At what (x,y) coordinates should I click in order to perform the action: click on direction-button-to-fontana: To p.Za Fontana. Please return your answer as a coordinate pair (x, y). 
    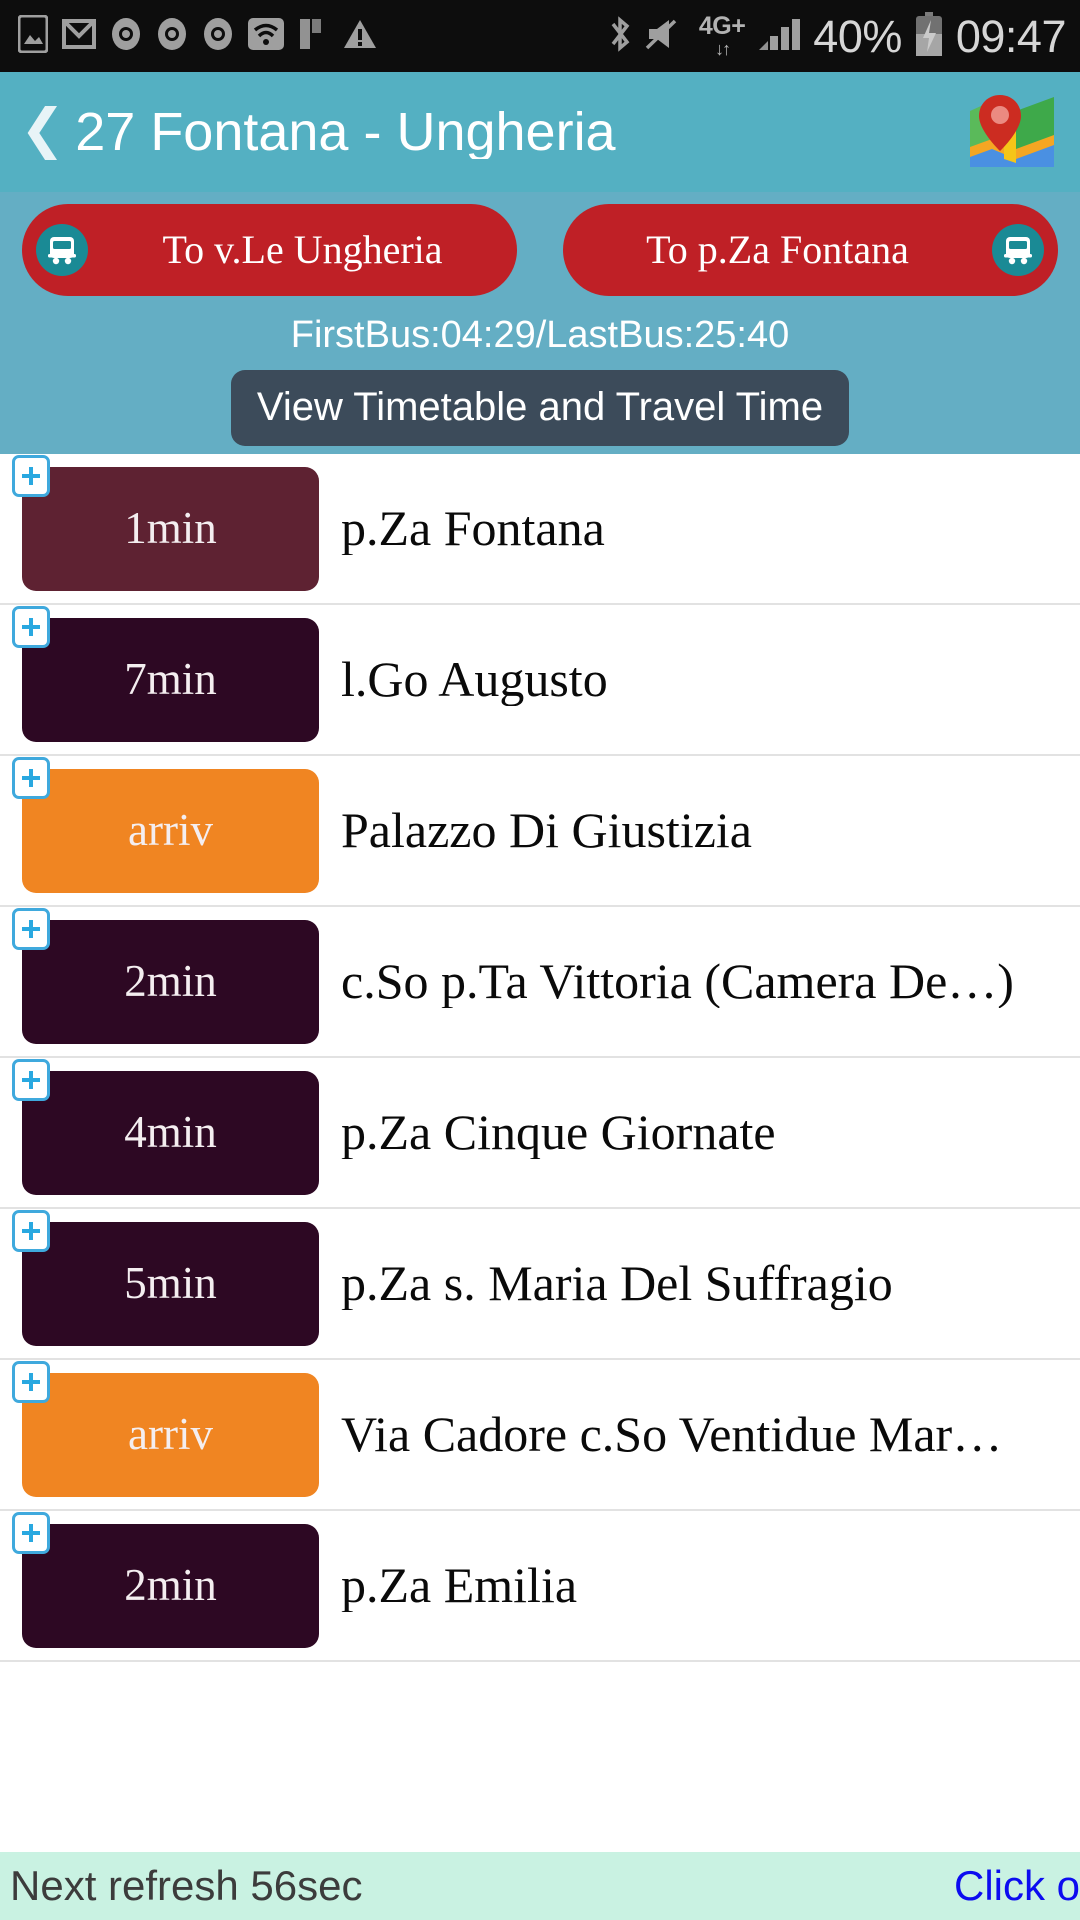
    Looking at the image, I should click on (810, 250).